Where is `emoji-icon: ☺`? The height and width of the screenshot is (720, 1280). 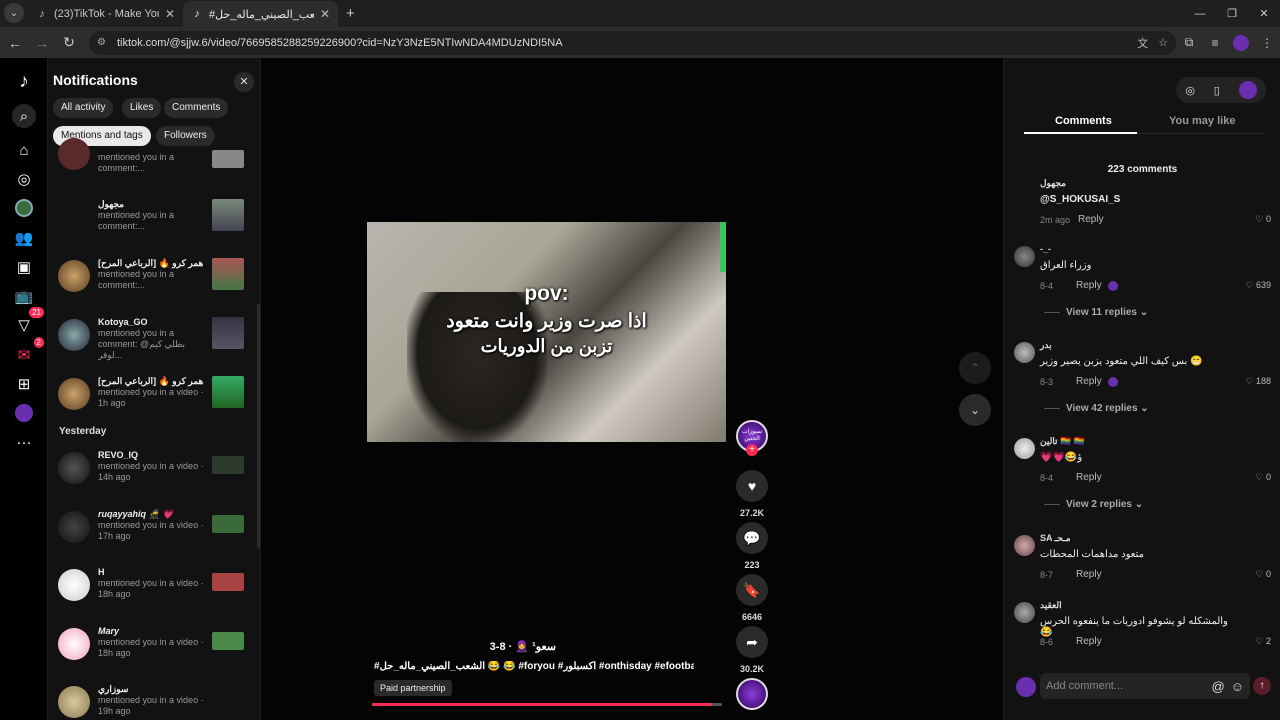 emoji-icon: ☺ is located at coordinates (1237, 686).